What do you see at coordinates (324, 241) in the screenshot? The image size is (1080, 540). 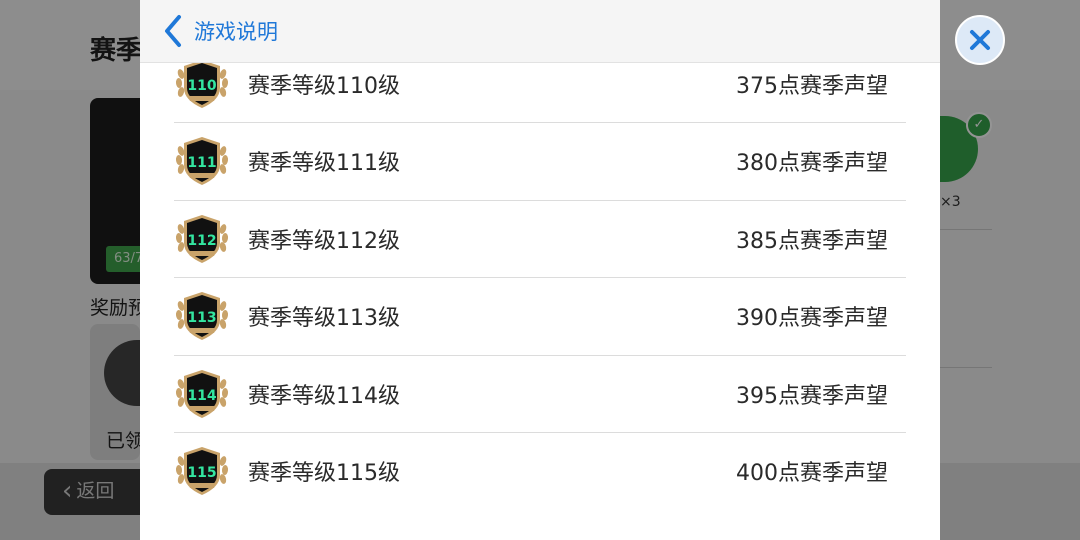 I see `level-label: 赛季等级112级` at bounding box center [324, 241].